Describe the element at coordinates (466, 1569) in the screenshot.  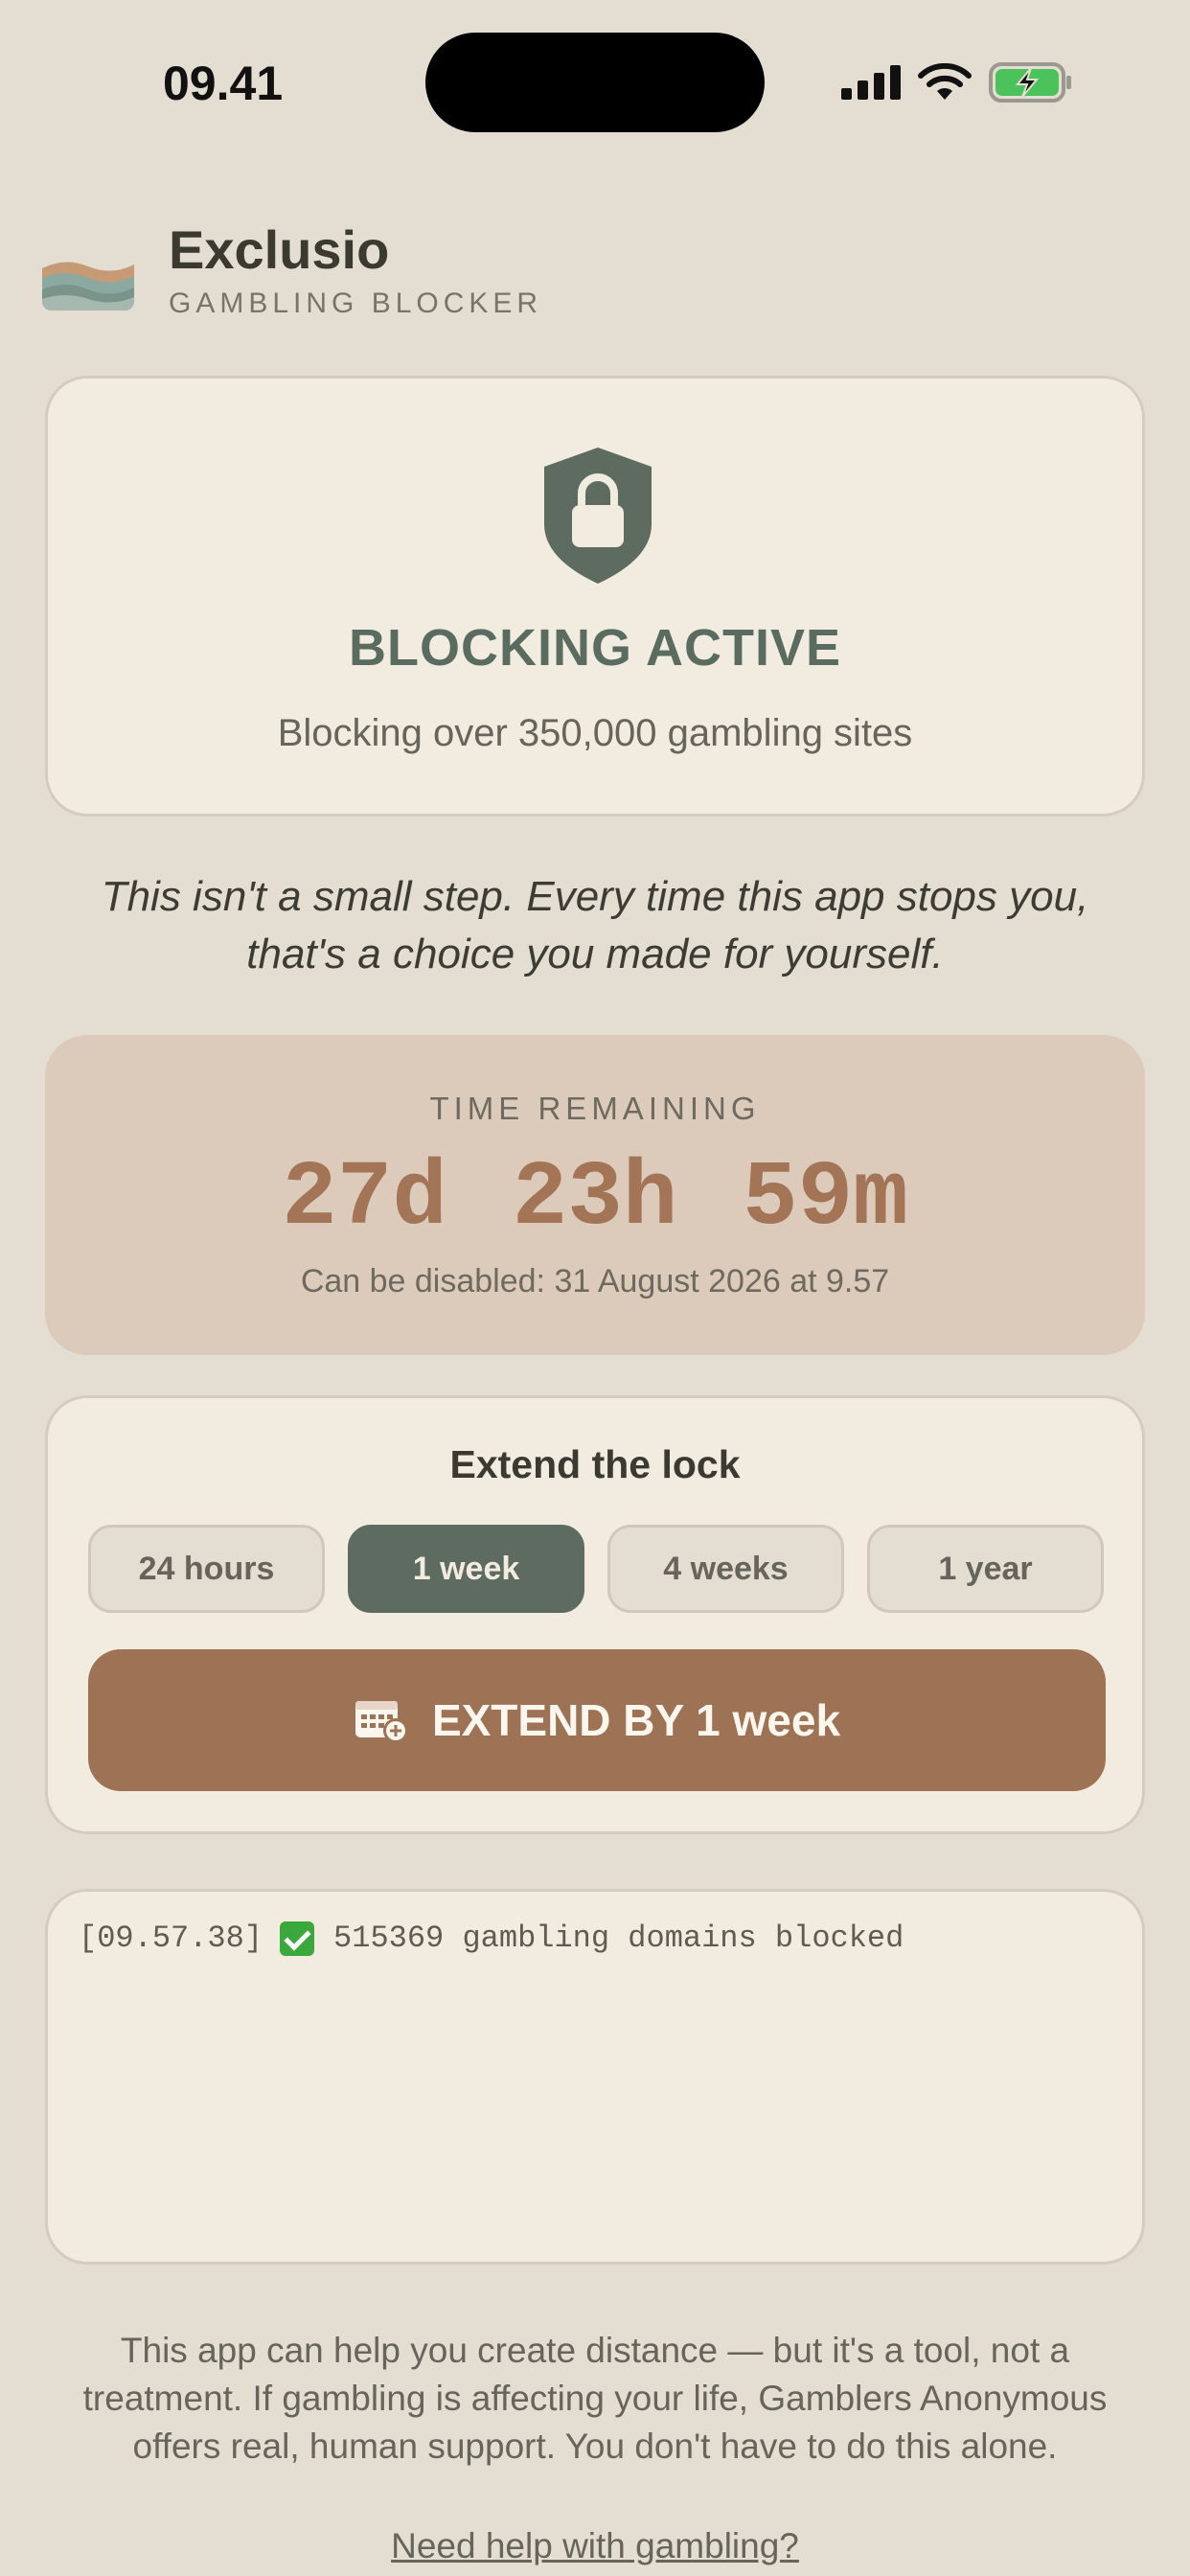
I see `option-1-week: 1 week` at that location.